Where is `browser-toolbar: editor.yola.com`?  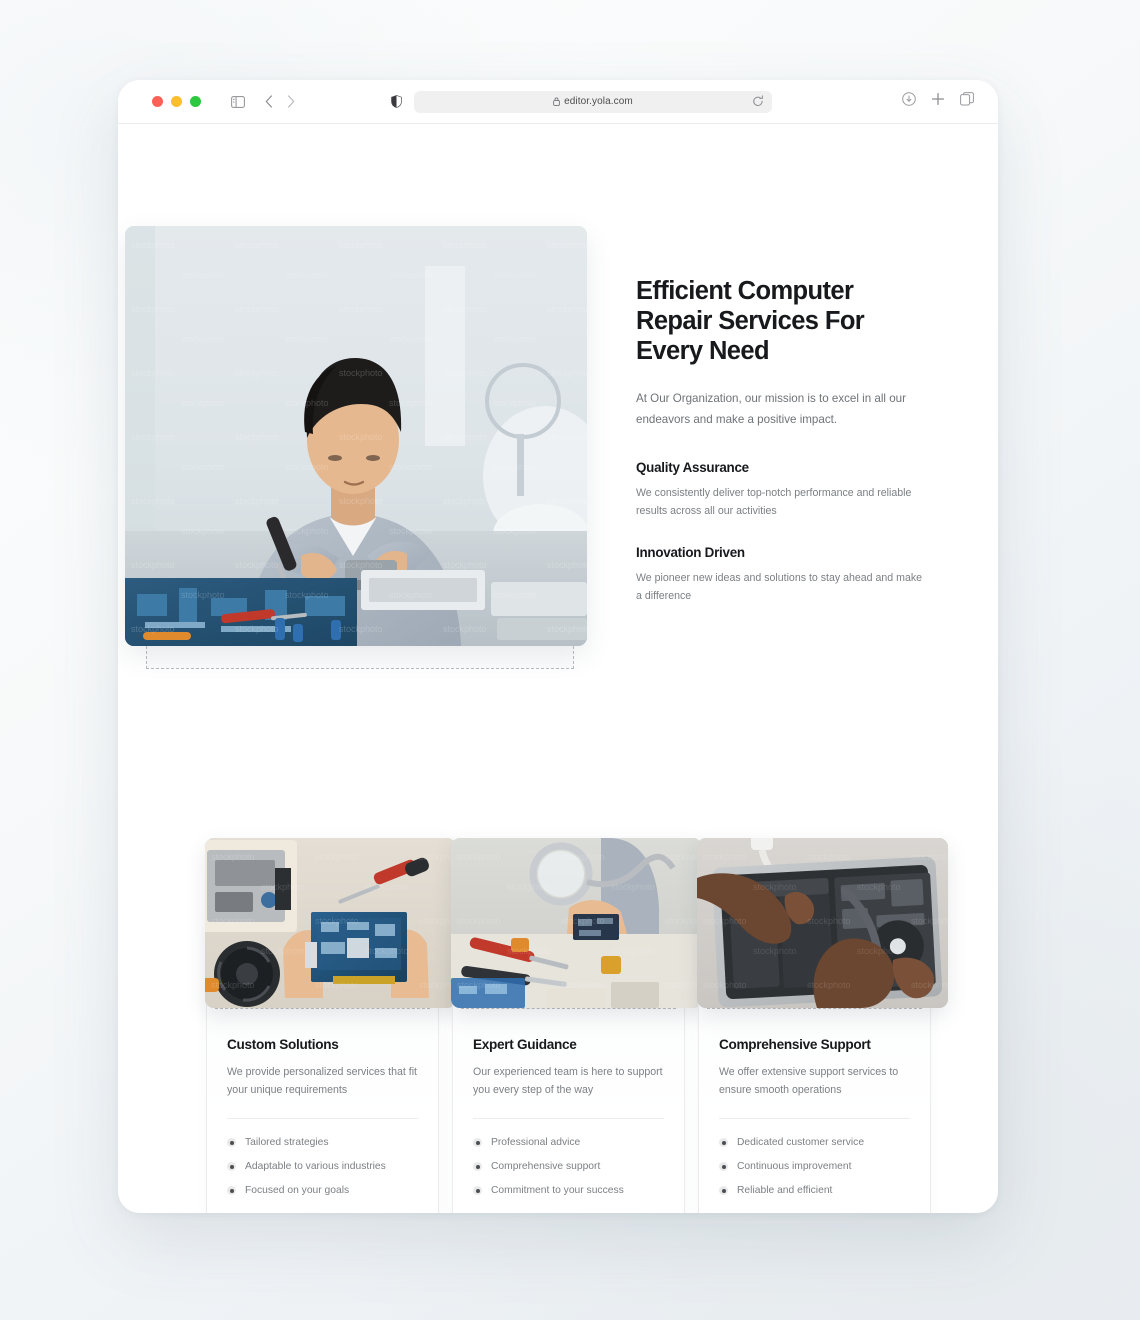
browser-toolbar: editor.yola.com is located at coordinates (558, 102).